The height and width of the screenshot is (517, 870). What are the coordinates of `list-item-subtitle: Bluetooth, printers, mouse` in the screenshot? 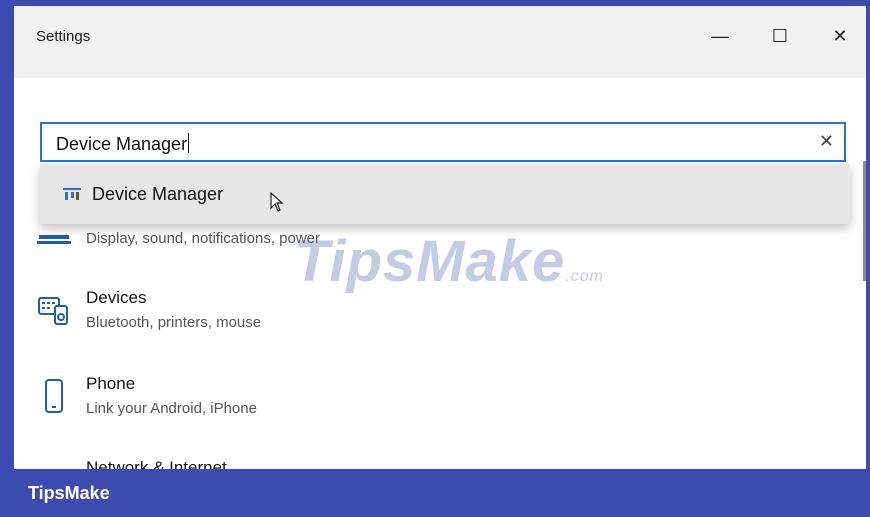 It's located at (174, 322).